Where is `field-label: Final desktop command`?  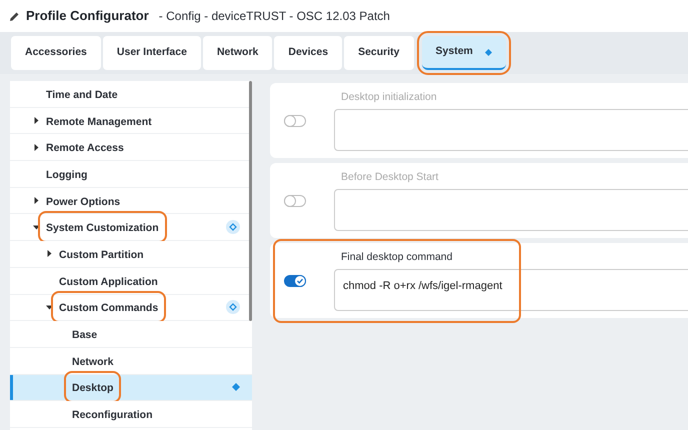 field-label: Final desktop command is located at coordinates (397, 257).